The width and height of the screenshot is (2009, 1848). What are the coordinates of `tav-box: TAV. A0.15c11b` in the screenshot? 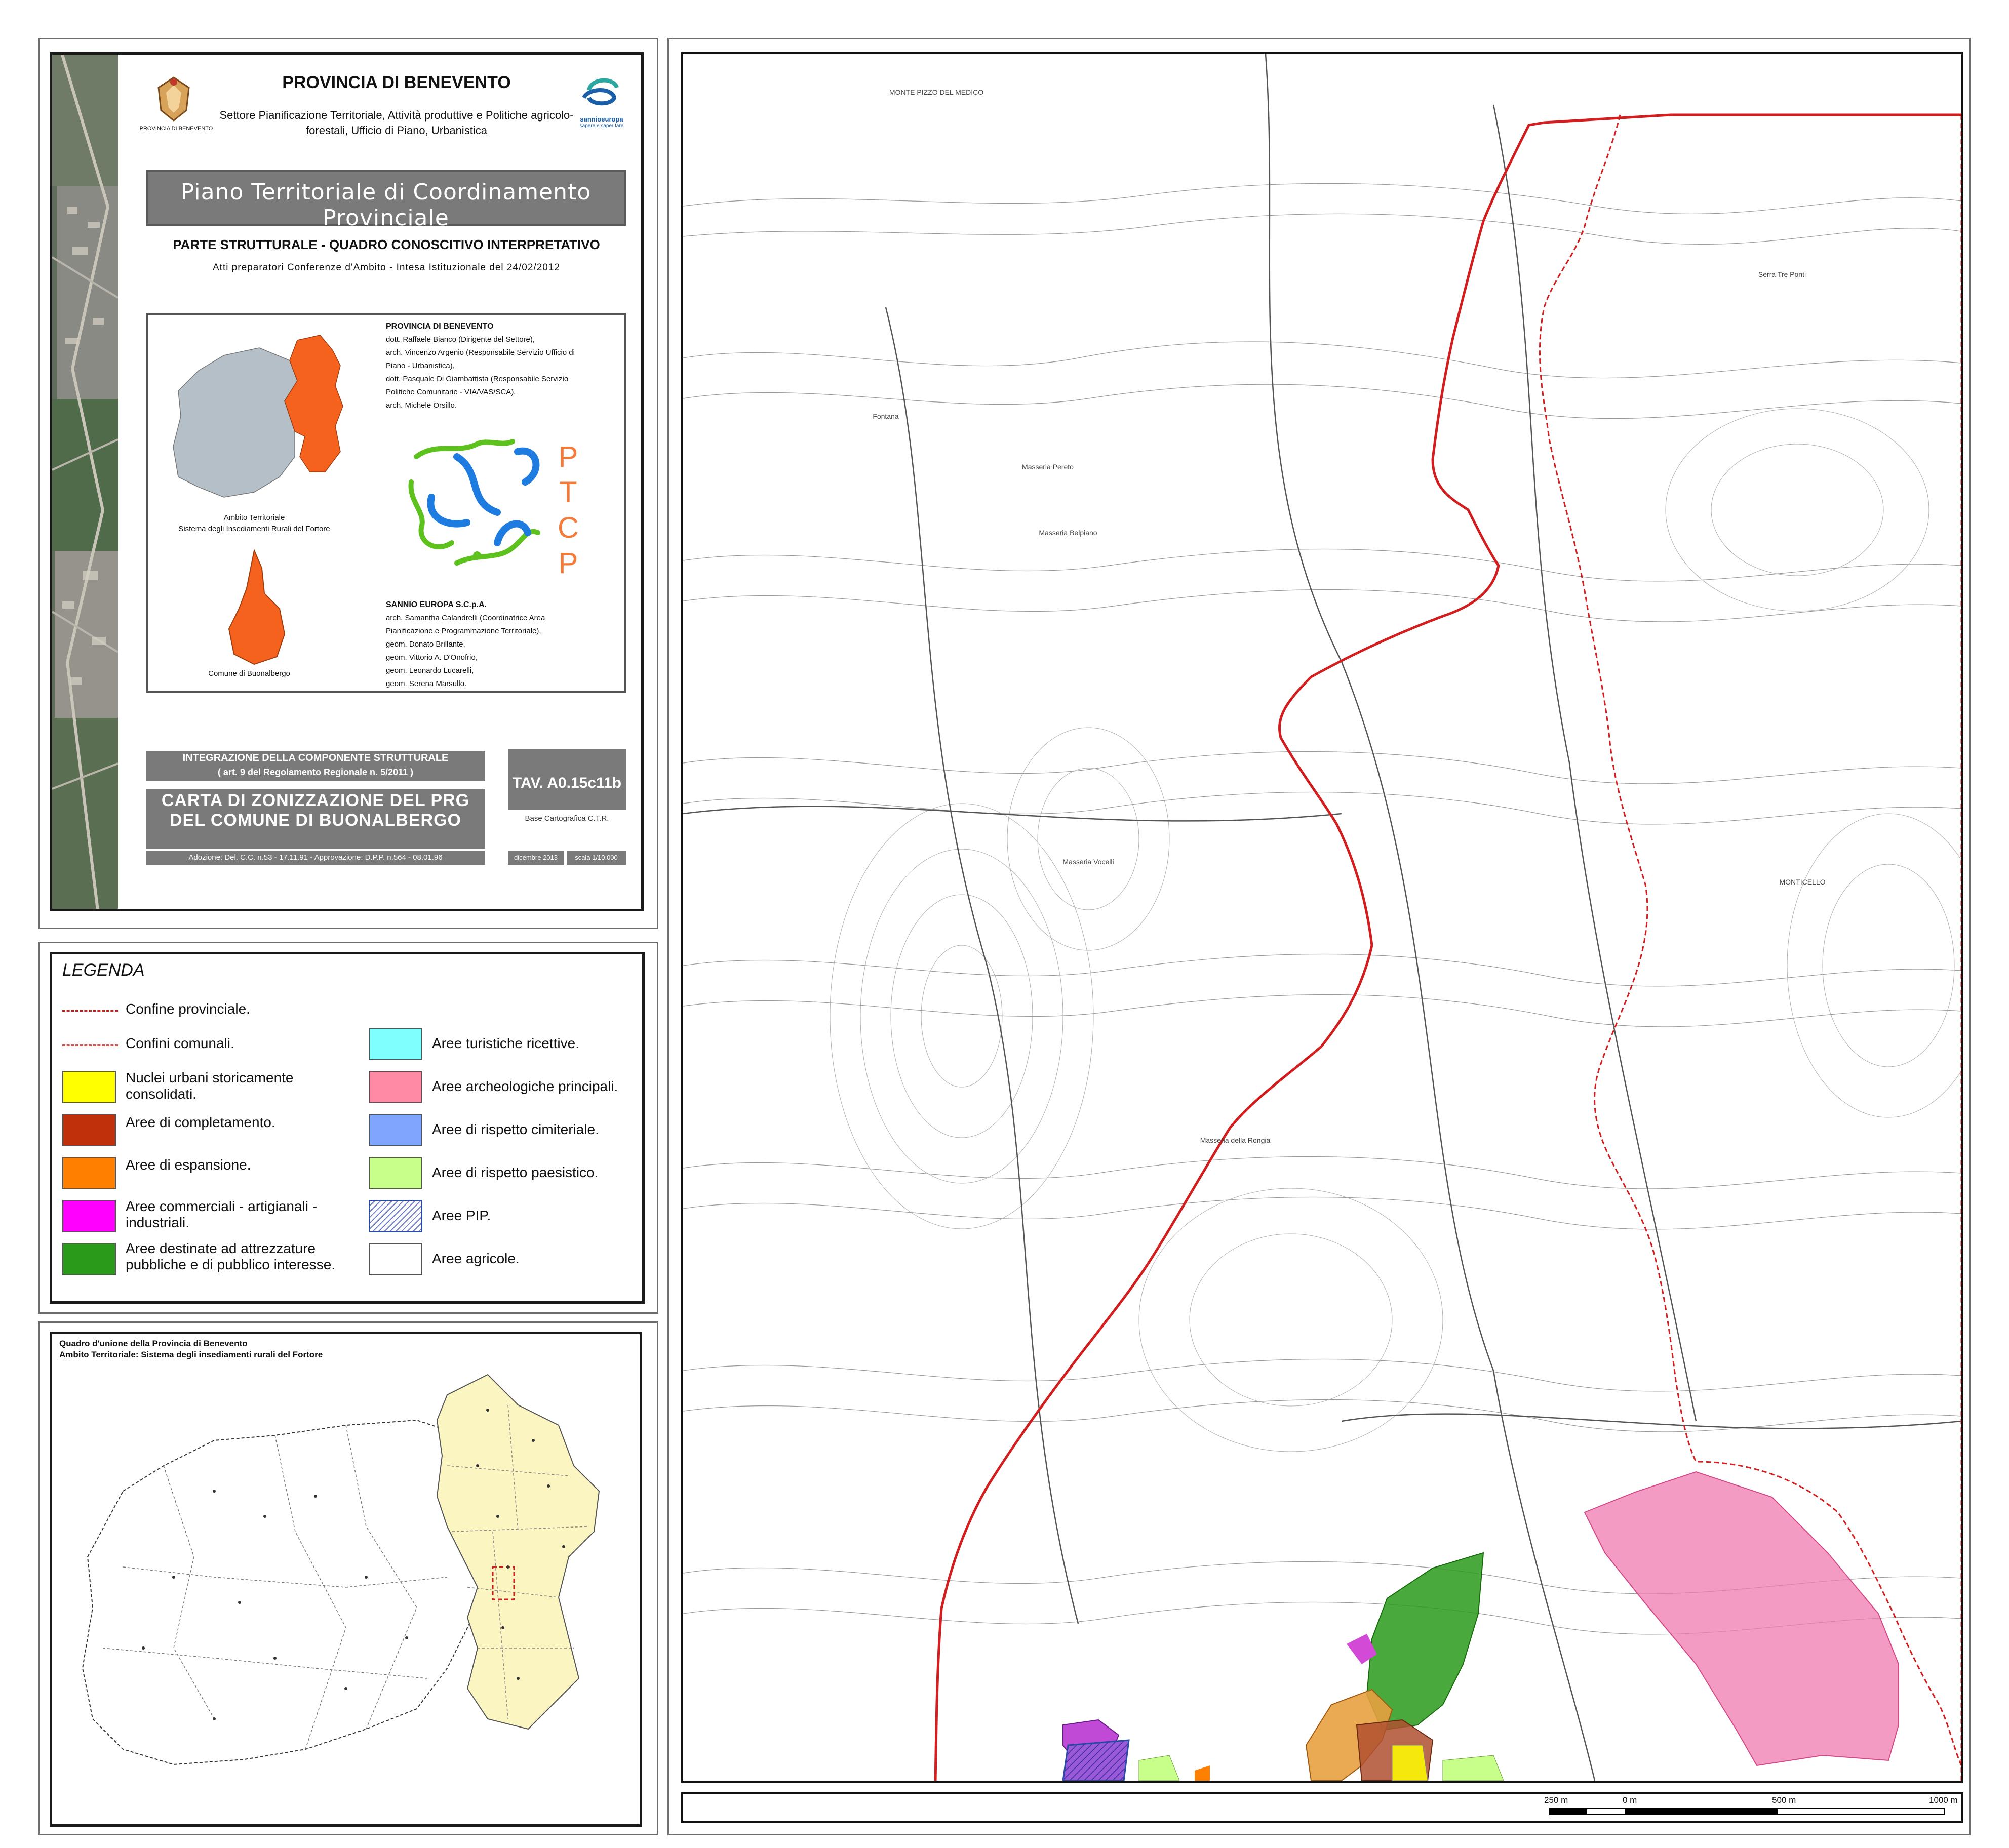 It's located at (567, 779).